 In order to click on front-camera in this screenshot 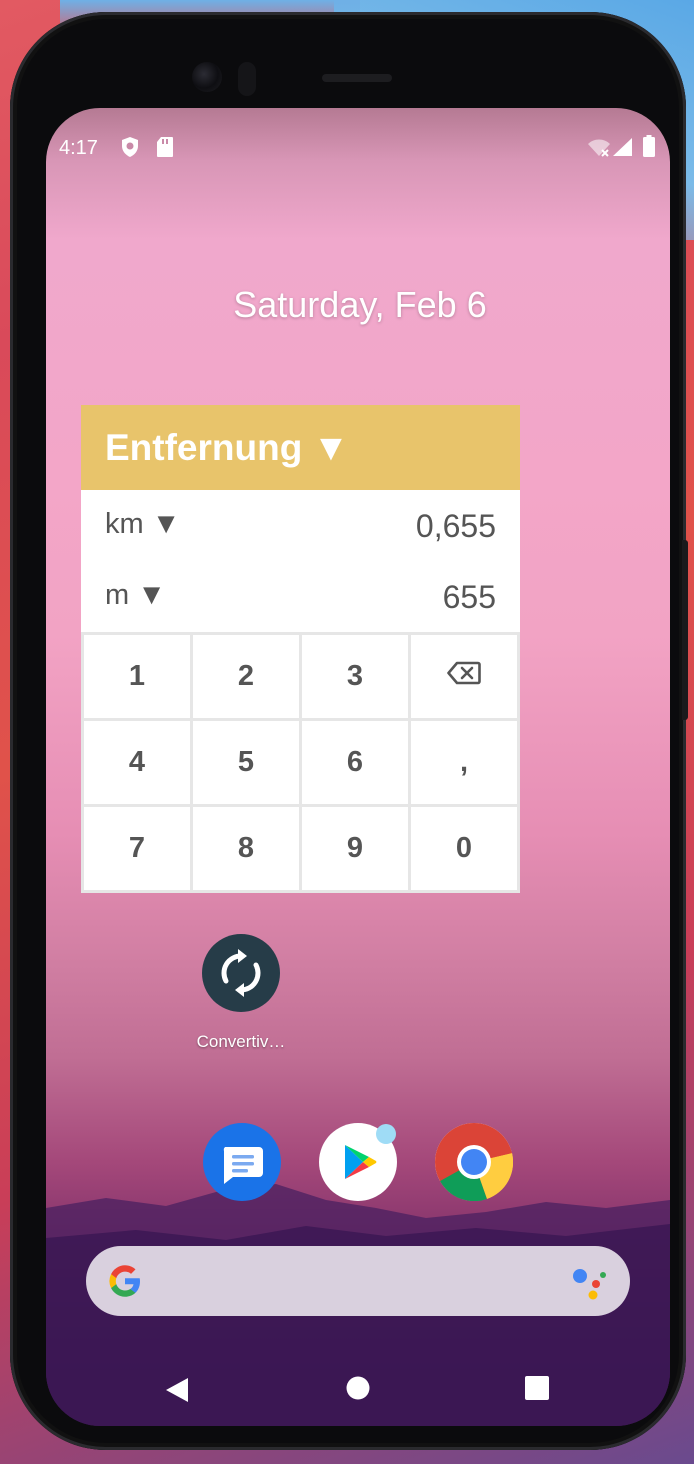, I will do `click(207, 77)`.